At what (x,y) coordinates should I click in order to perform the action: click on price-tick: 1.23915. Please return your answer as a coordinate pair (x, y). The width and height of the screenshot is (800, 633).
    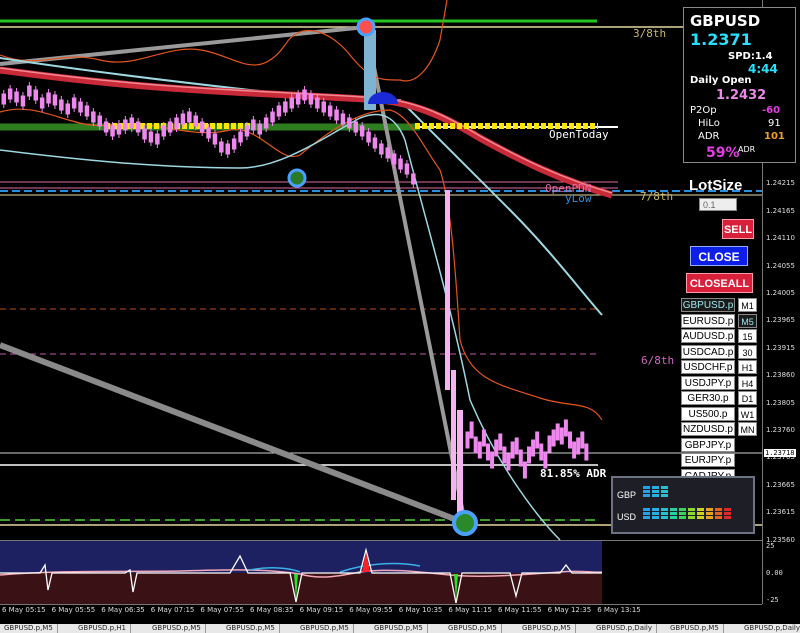
    Looking at the image, I should click on (780, 347).